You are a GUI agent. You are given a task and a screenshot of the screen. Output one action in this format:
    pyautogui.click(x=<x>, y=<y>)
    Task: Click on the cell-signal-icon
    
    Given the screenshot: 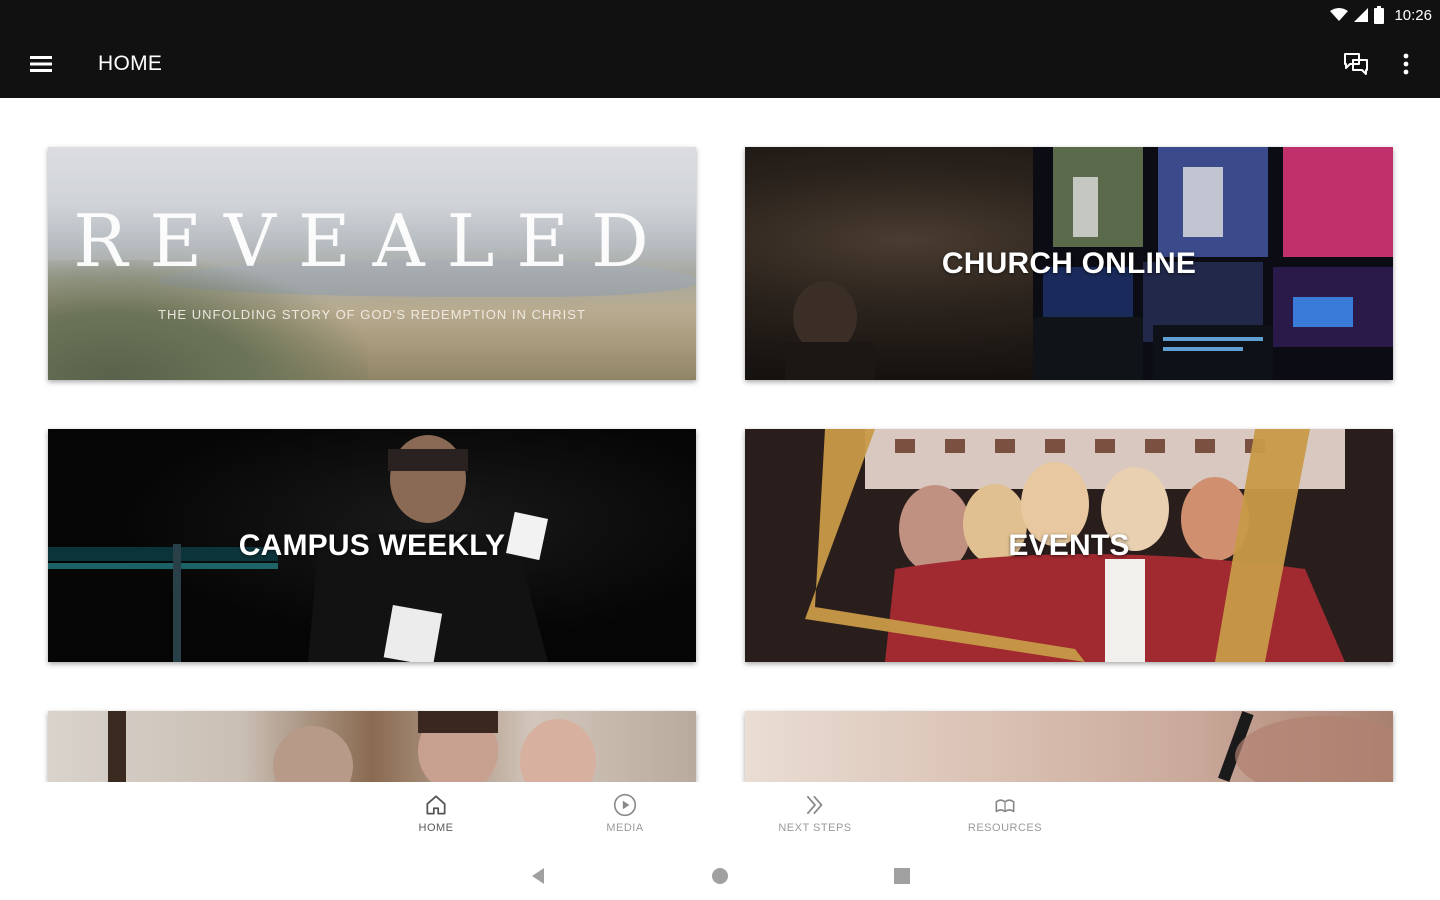 What is the action you would take?
    pyautogui.click(x=1361, y=15)
    